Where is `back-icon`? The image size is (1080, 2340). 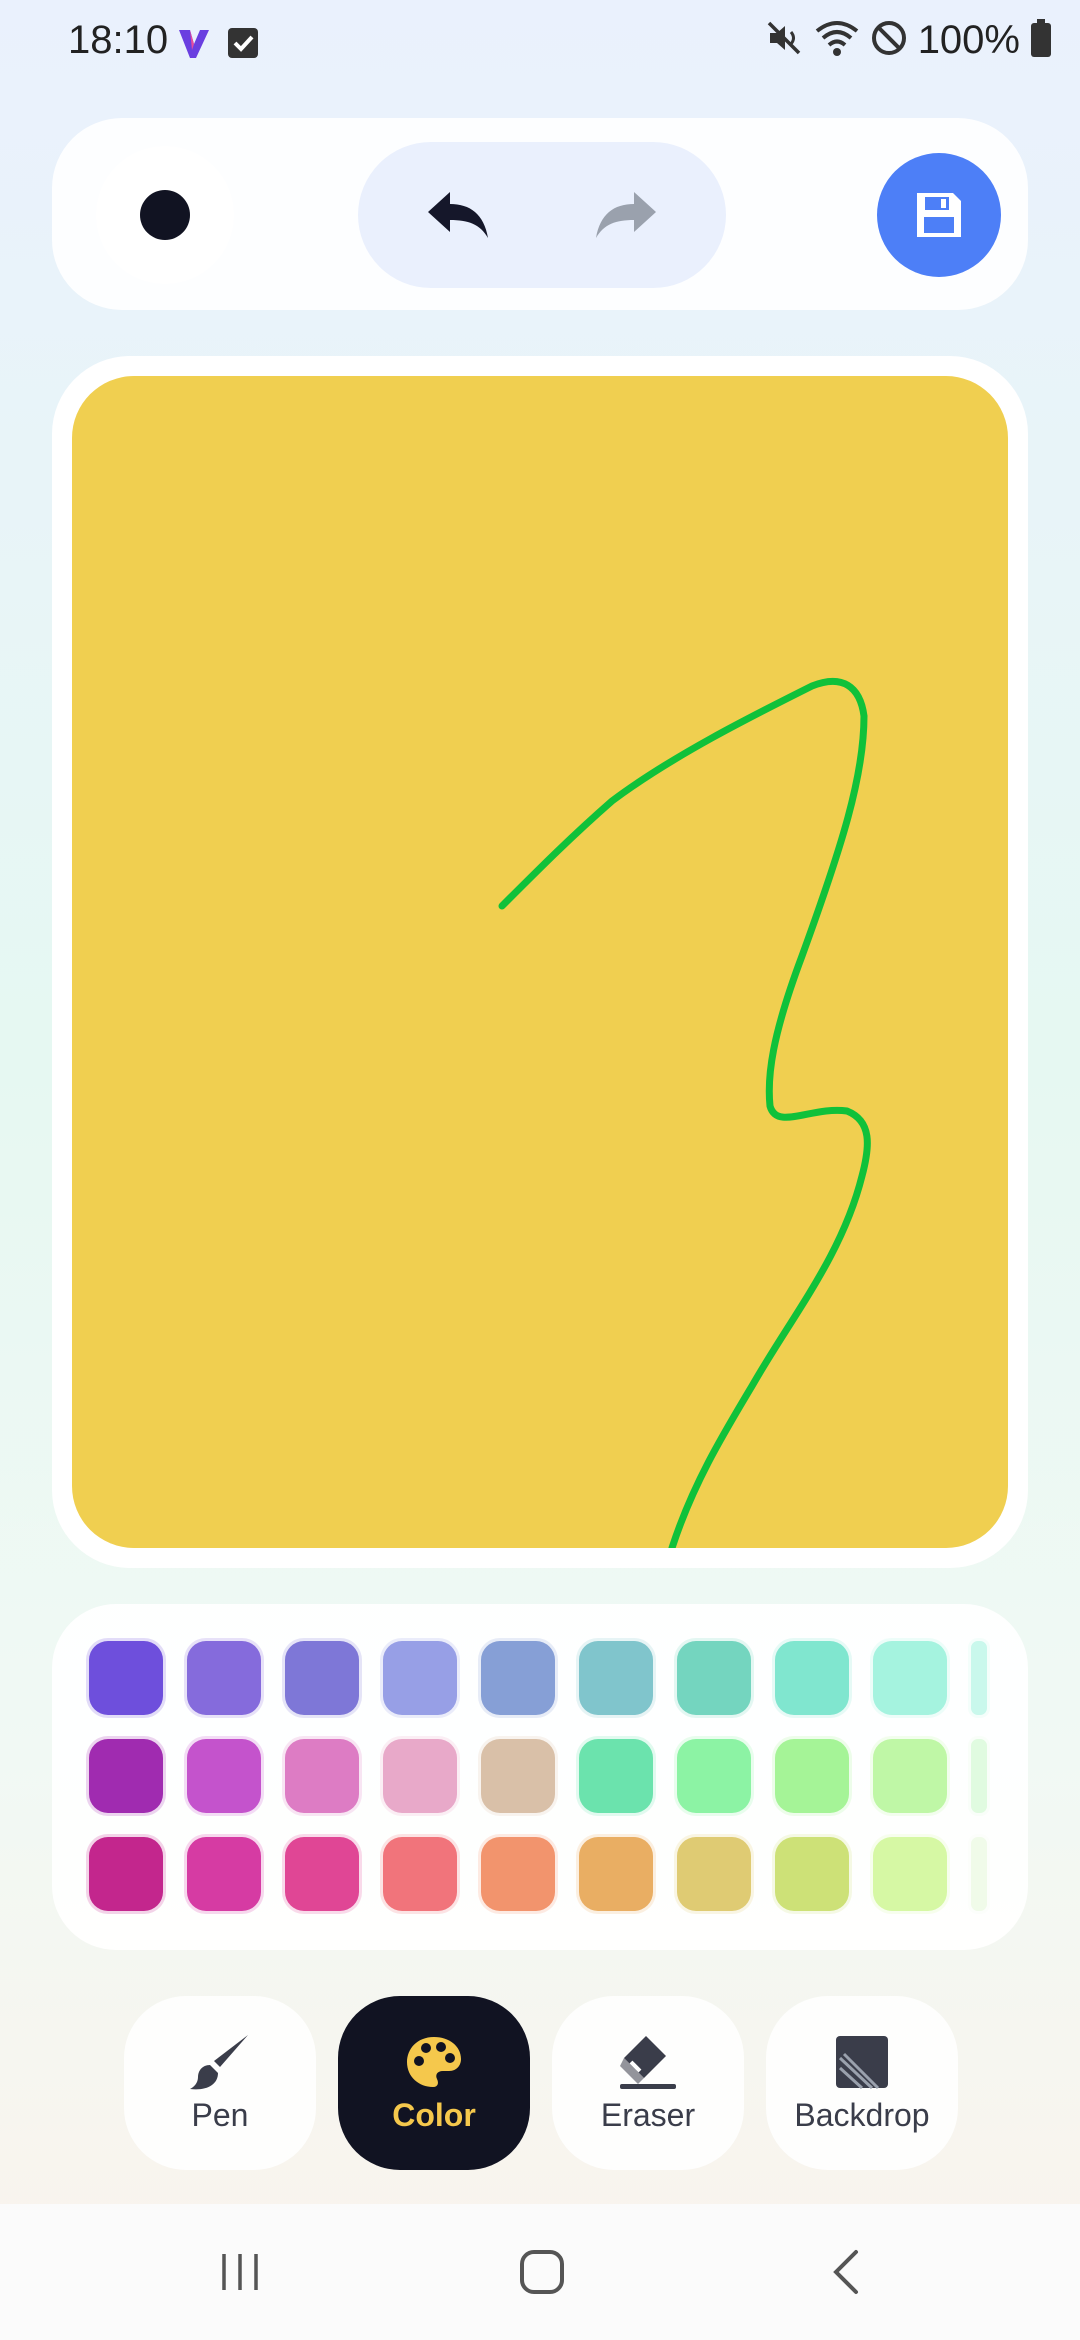 back-icon is located at coordinates (845, 2272).